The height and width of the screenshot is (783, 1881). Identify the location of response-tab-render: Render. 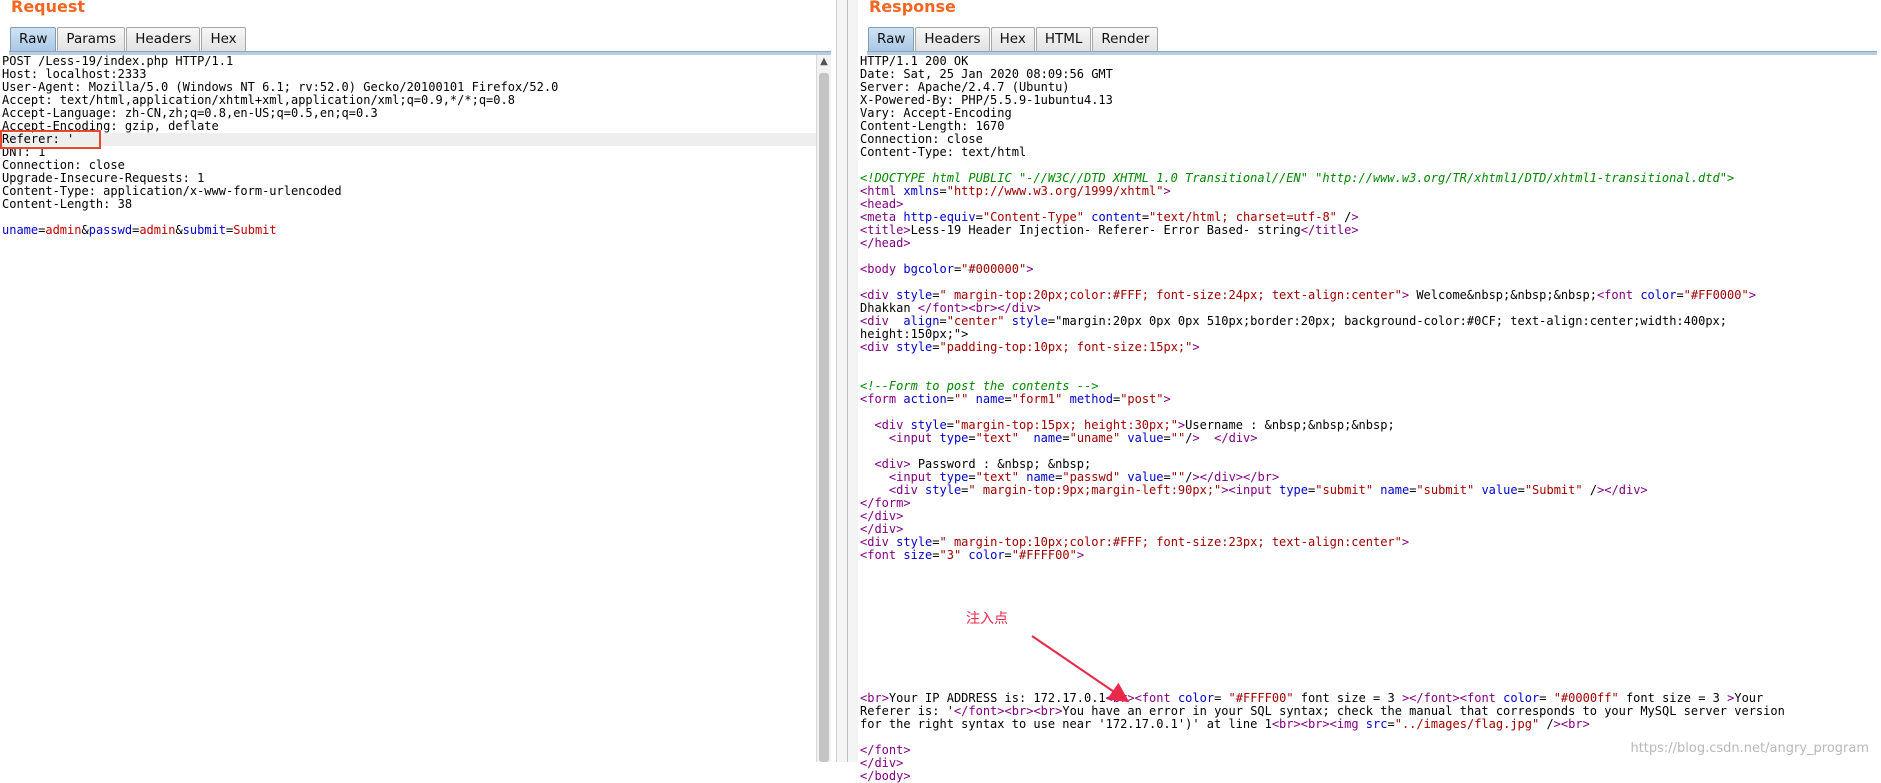
(1125, 39).